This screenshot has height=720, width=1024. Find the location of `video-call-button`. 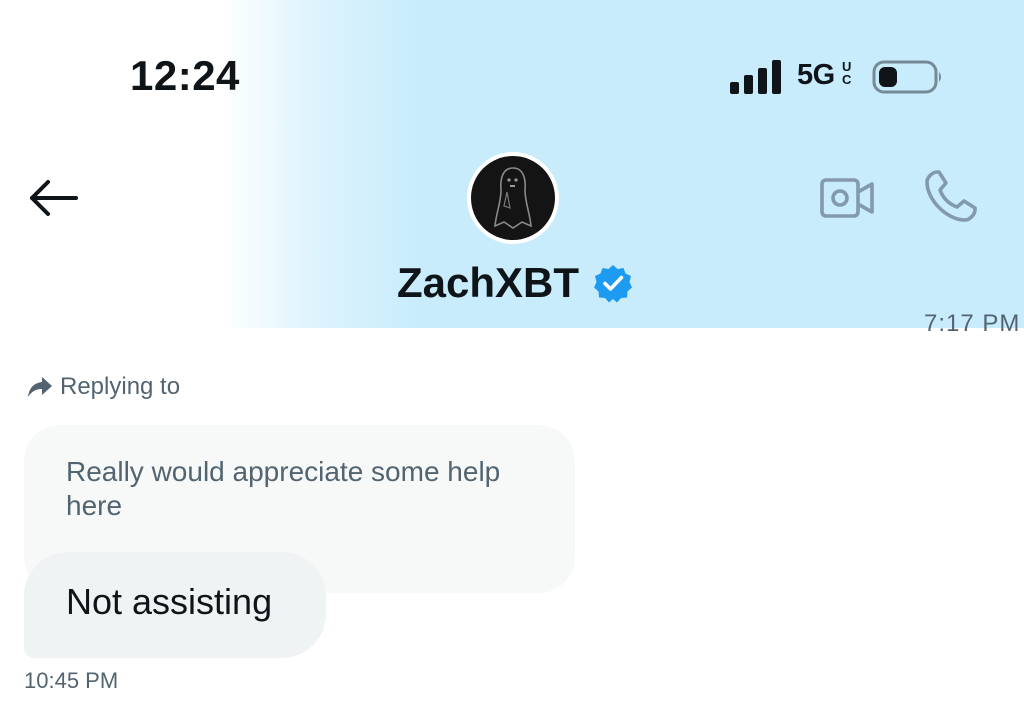

video-call-button is located at coordinates (847, 198).